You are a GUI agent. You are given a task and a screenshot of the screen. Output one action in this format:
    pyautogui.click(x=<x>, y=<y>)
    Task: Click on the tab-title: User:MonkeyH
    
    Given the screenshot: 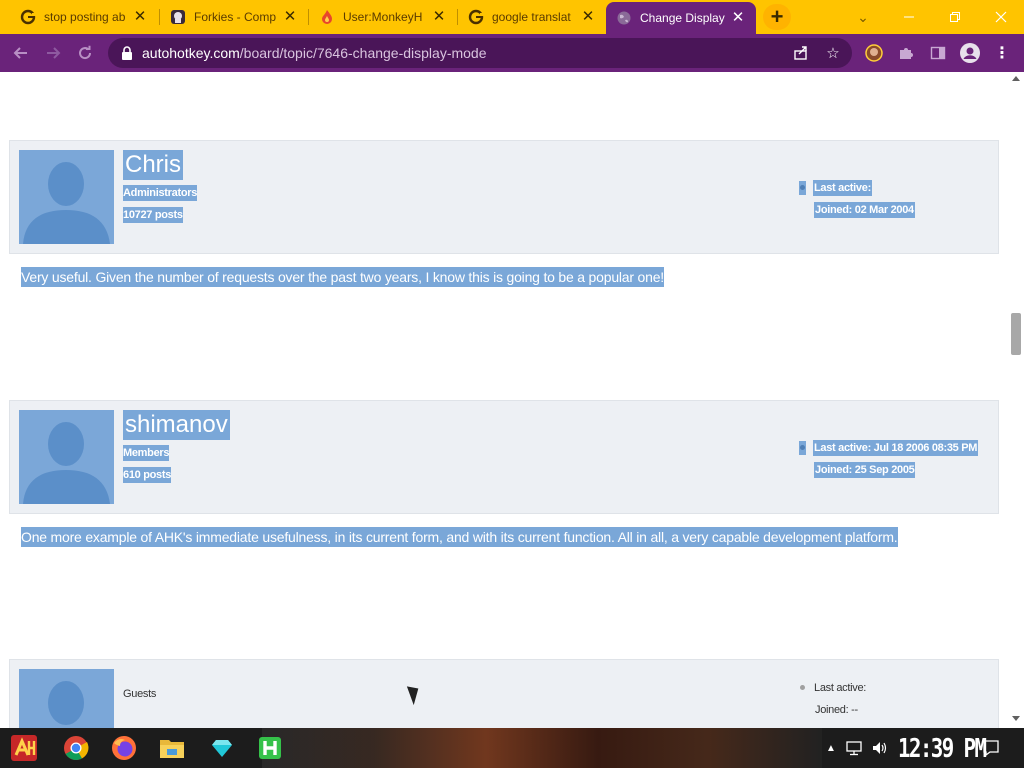 What is the action you would take?
    pyautogui.click(x=383, y=17)
    